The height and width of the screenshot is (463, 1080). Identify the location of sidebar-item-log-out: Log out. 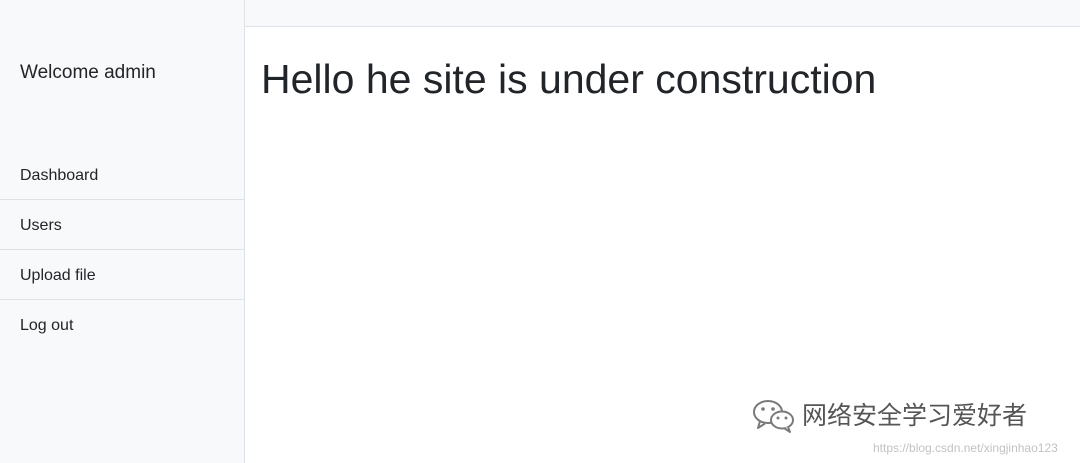
(122, 324).